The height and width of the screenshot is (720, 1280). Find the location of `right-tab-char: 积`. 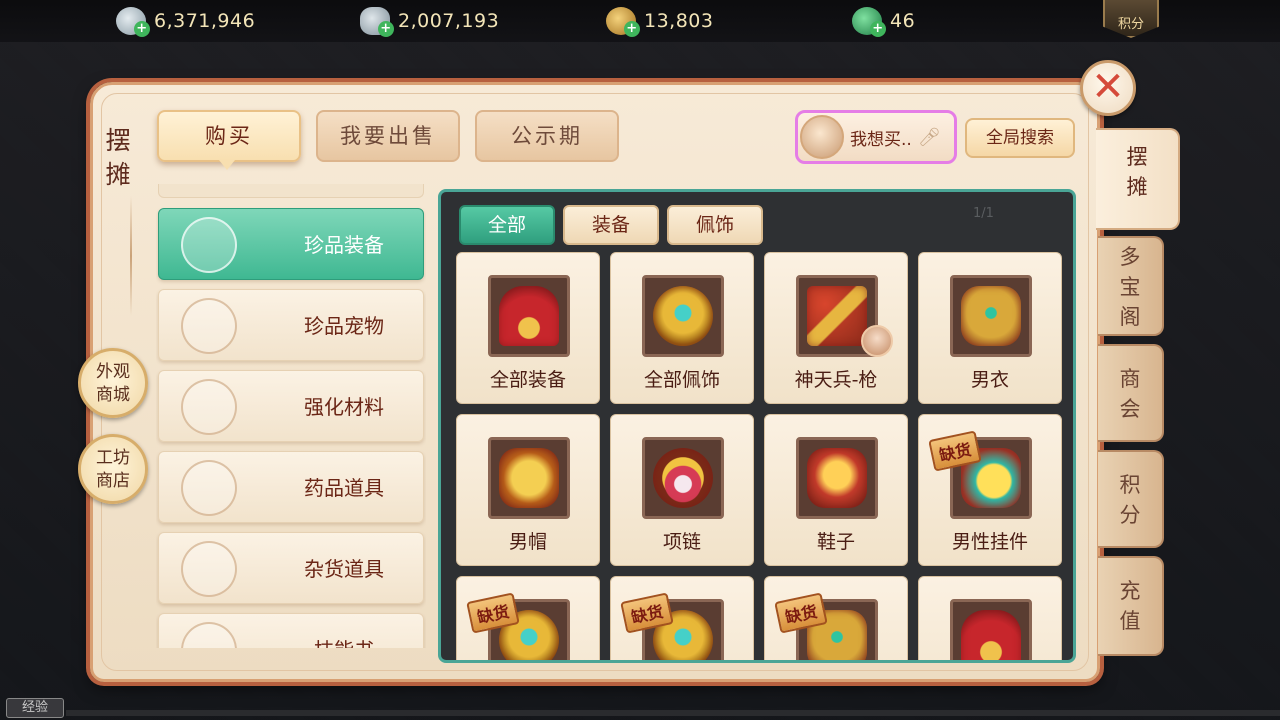

right-tab-char: 积 is located at coordinates (1130, 485).